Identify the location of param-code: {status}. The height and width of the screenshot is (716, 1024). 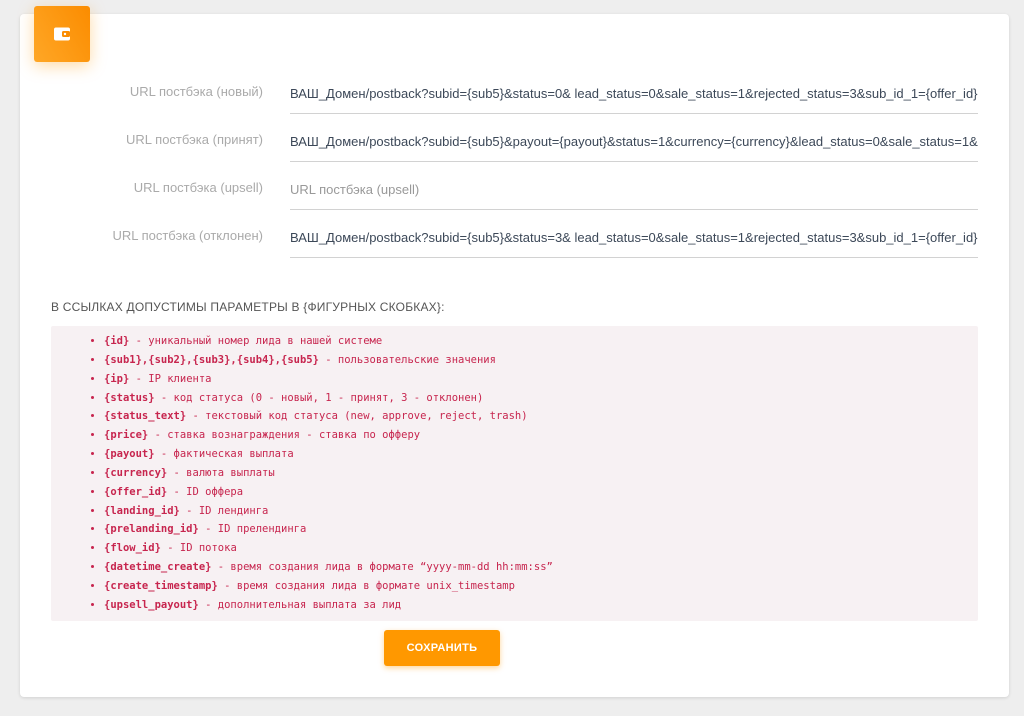
(129, 397).